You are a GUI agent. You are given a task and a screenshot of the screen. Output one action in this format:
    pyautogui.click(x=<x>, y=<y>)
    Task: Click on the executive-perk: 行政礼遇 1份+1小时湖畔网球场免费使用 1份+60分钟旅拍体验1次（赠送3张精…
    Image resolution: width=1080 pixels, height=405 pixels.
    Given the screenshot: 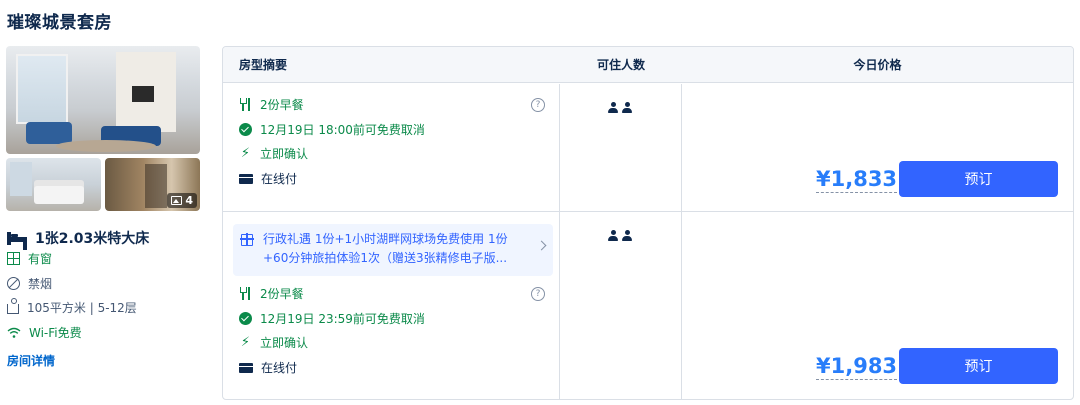 What is the action you would take?
    pyautogui.click(x=393, y=250)
    